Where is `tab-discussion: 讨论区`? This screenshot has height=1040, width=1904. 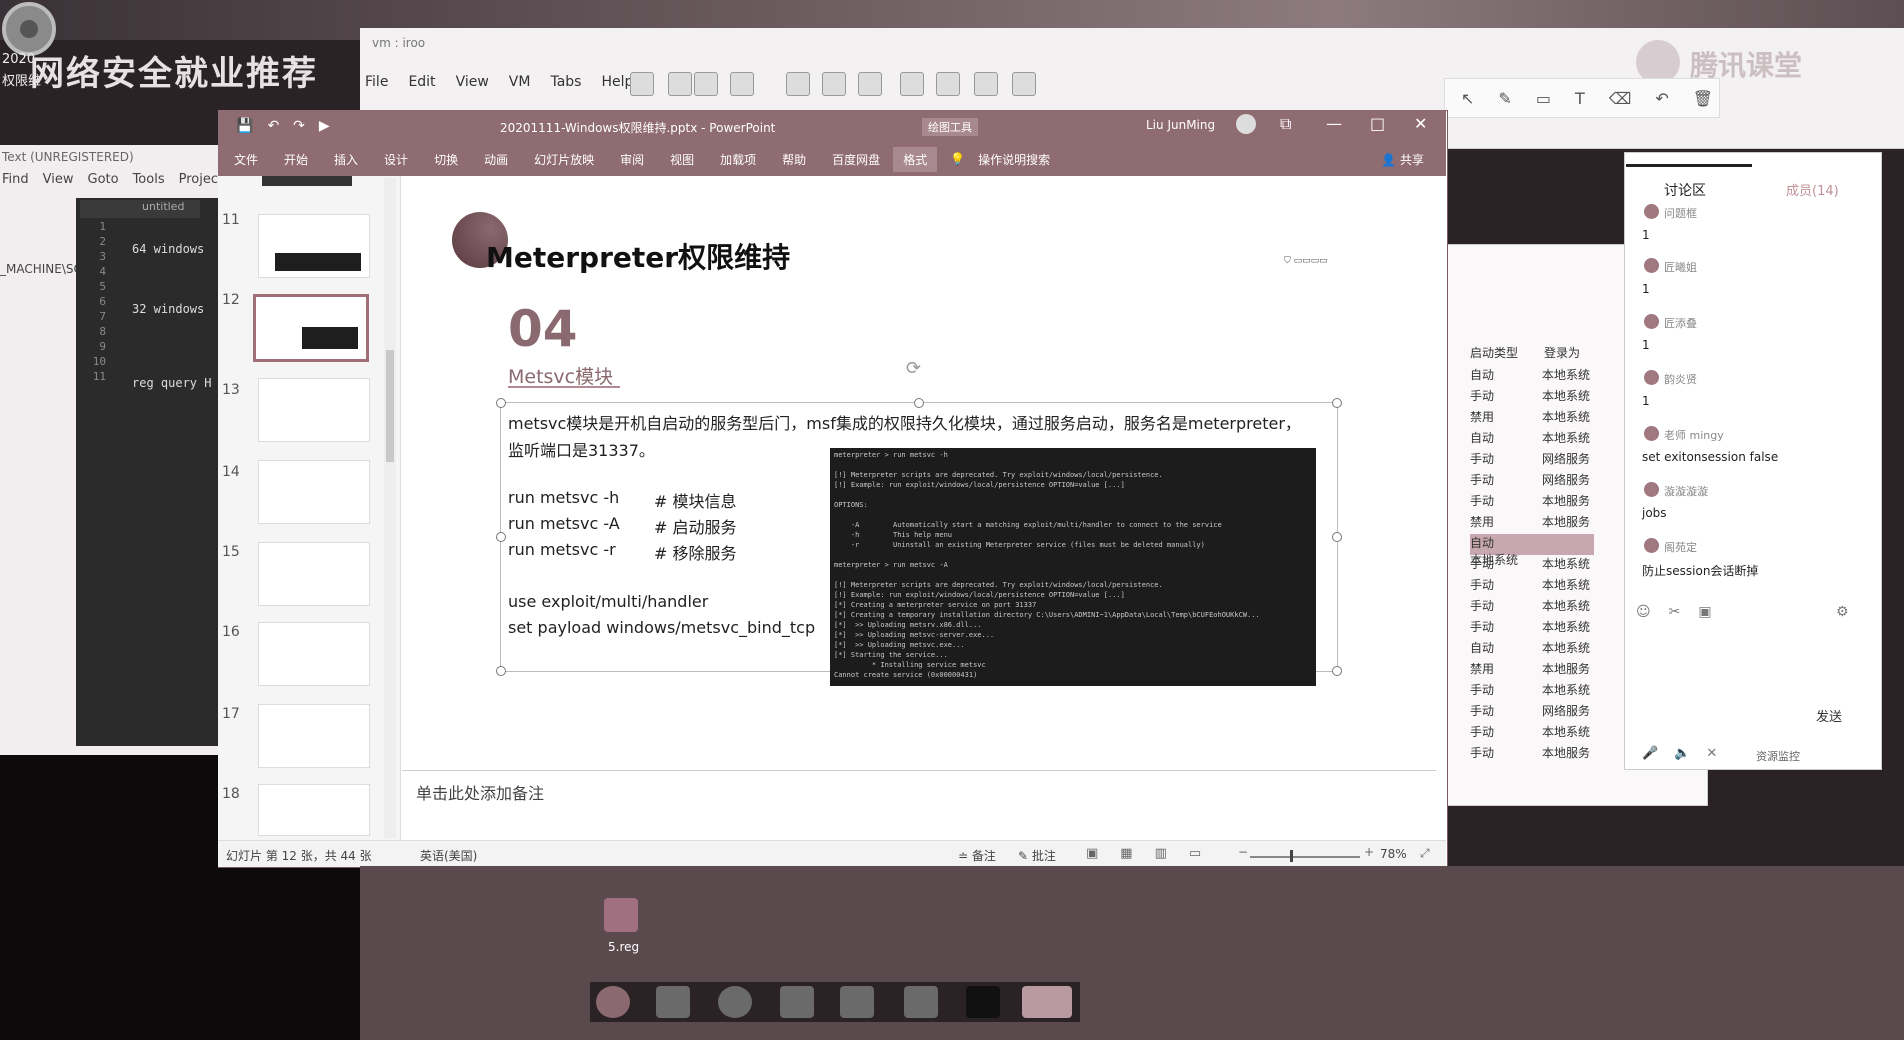
tab-discussion: 讨论区 is located at coordinates (1685, 190).